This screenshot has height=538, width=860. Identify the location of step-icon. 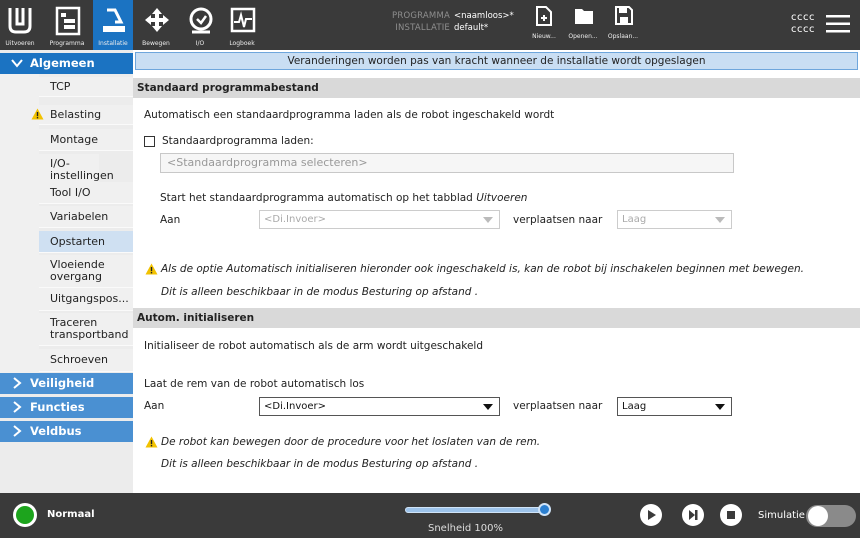
(693, 515).